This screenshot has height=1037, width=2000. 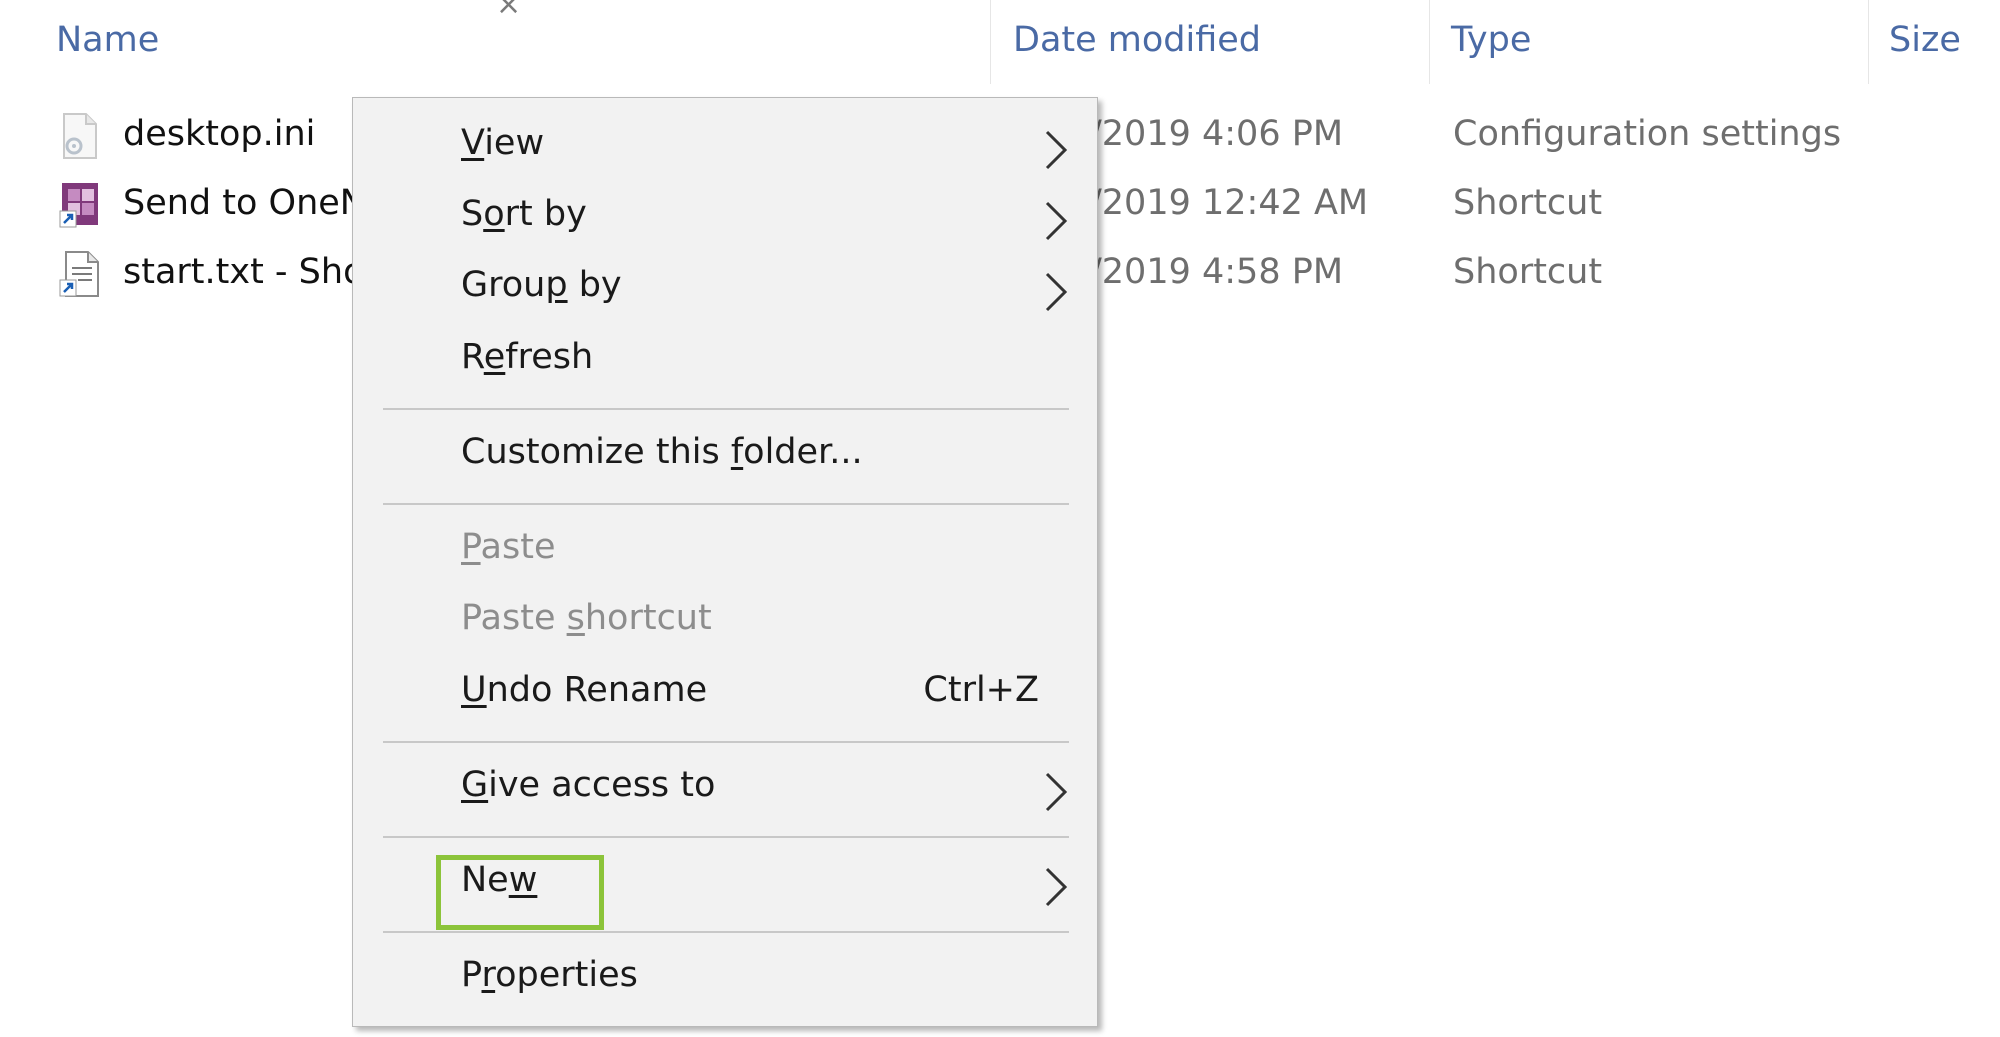 What do you see at coordinates (80, 136) in the screenshot?
I see `settings-file-icon` at bounding box center [80, 136].